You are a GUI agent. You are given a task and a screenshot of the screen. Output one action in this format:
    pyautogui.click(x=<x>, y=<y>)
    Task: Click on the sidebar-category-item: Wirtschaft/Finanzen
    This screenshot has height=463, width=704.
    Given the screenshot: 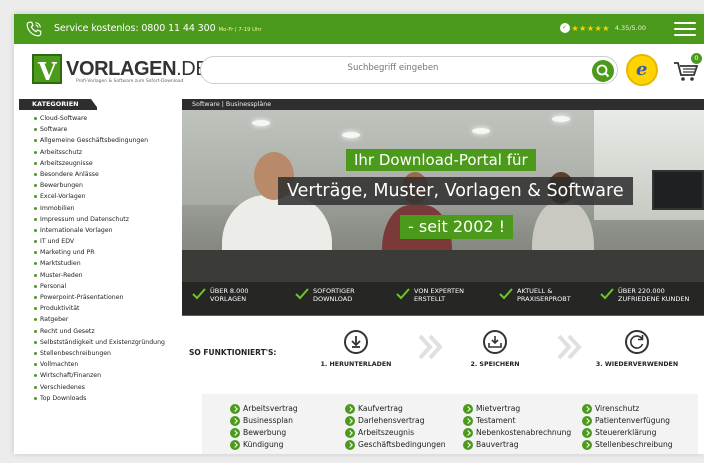 What is the action you would take?
    pyautogui.click(x=99, y=375)
    